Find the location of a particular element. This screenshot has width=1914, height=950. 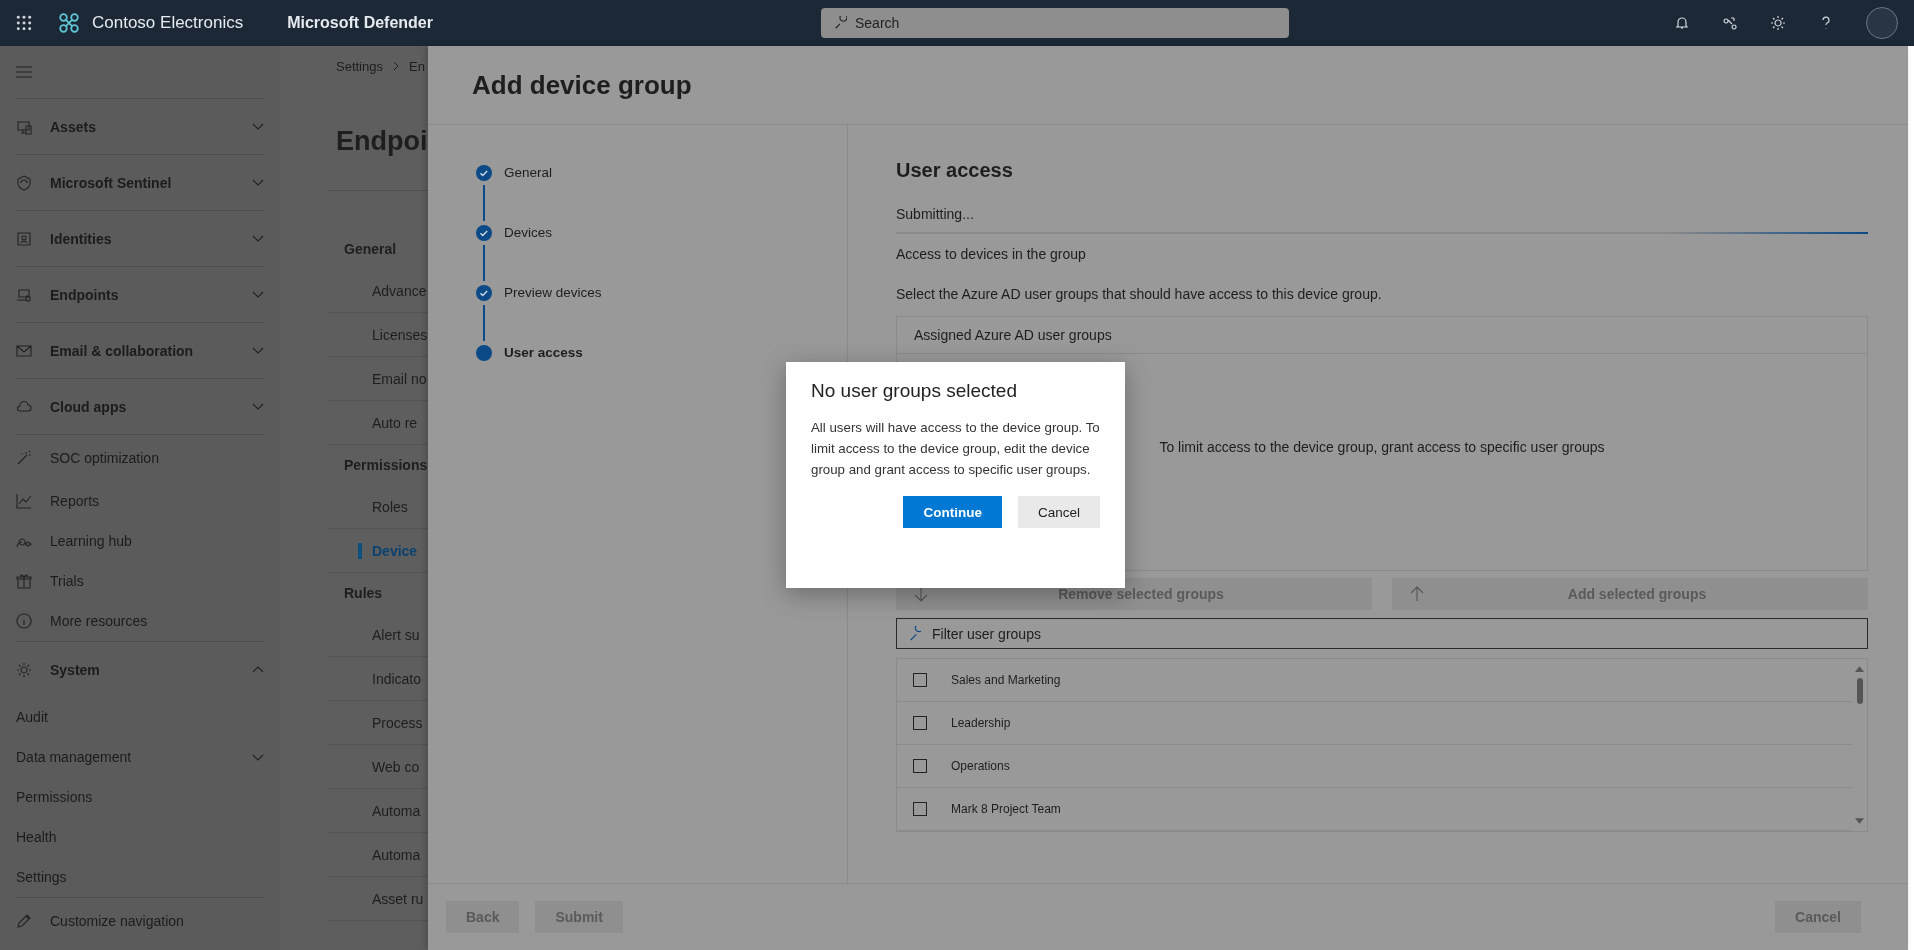

section-heading: Permissions is located at coordinates (386, 465).